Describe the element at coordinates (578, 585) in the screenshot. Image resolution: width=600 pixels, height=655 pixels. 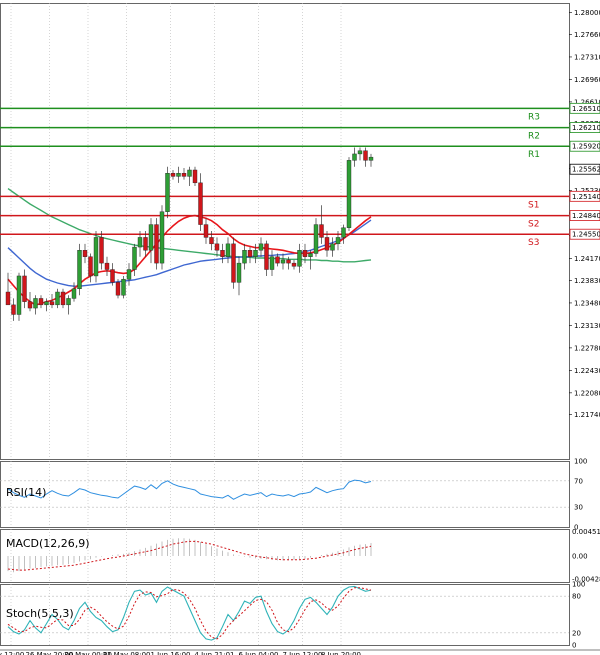
I see `stoch-y-tick-label: 100` at that location.